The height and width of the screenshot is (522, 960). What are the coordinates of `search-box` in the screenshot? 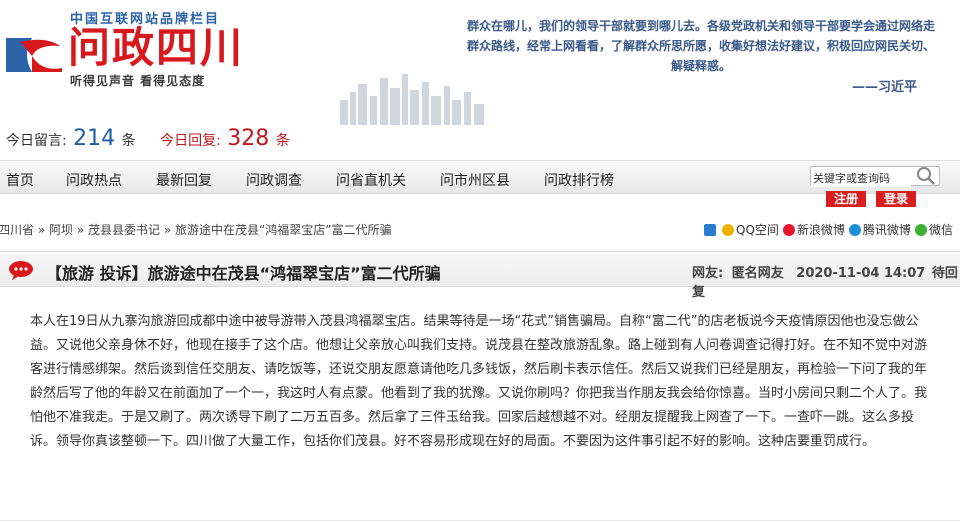 It's located at (875, 176).